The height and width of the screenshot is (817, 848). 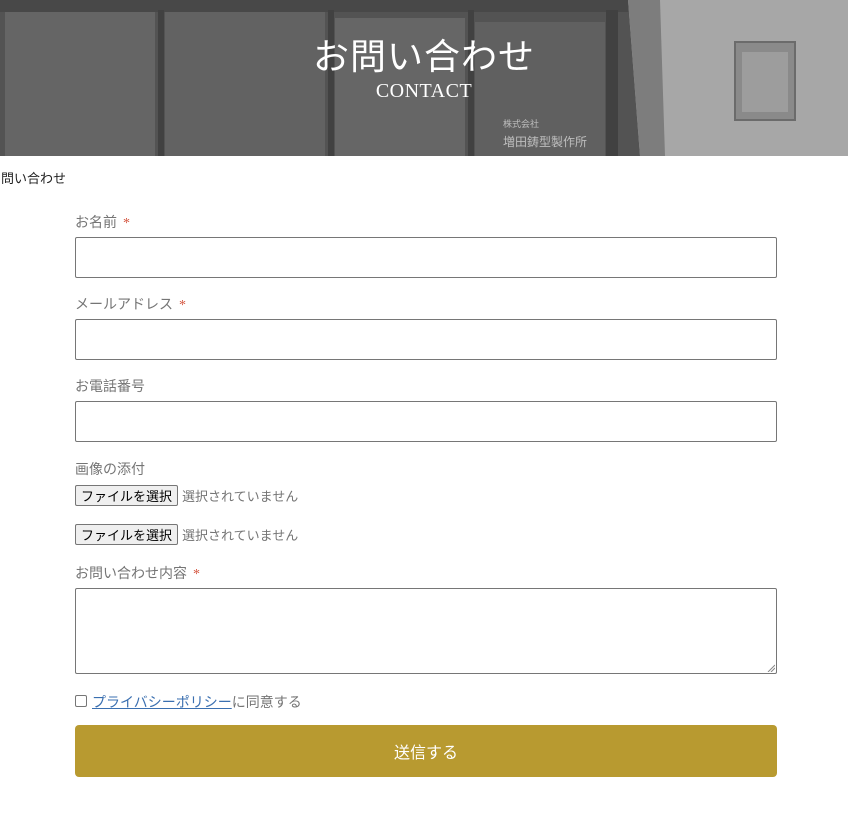 What do you see at coordinates (240, 536) in the screenshot?
I see `file-status-2: 選択されていません` at bounding box center [240, 536].